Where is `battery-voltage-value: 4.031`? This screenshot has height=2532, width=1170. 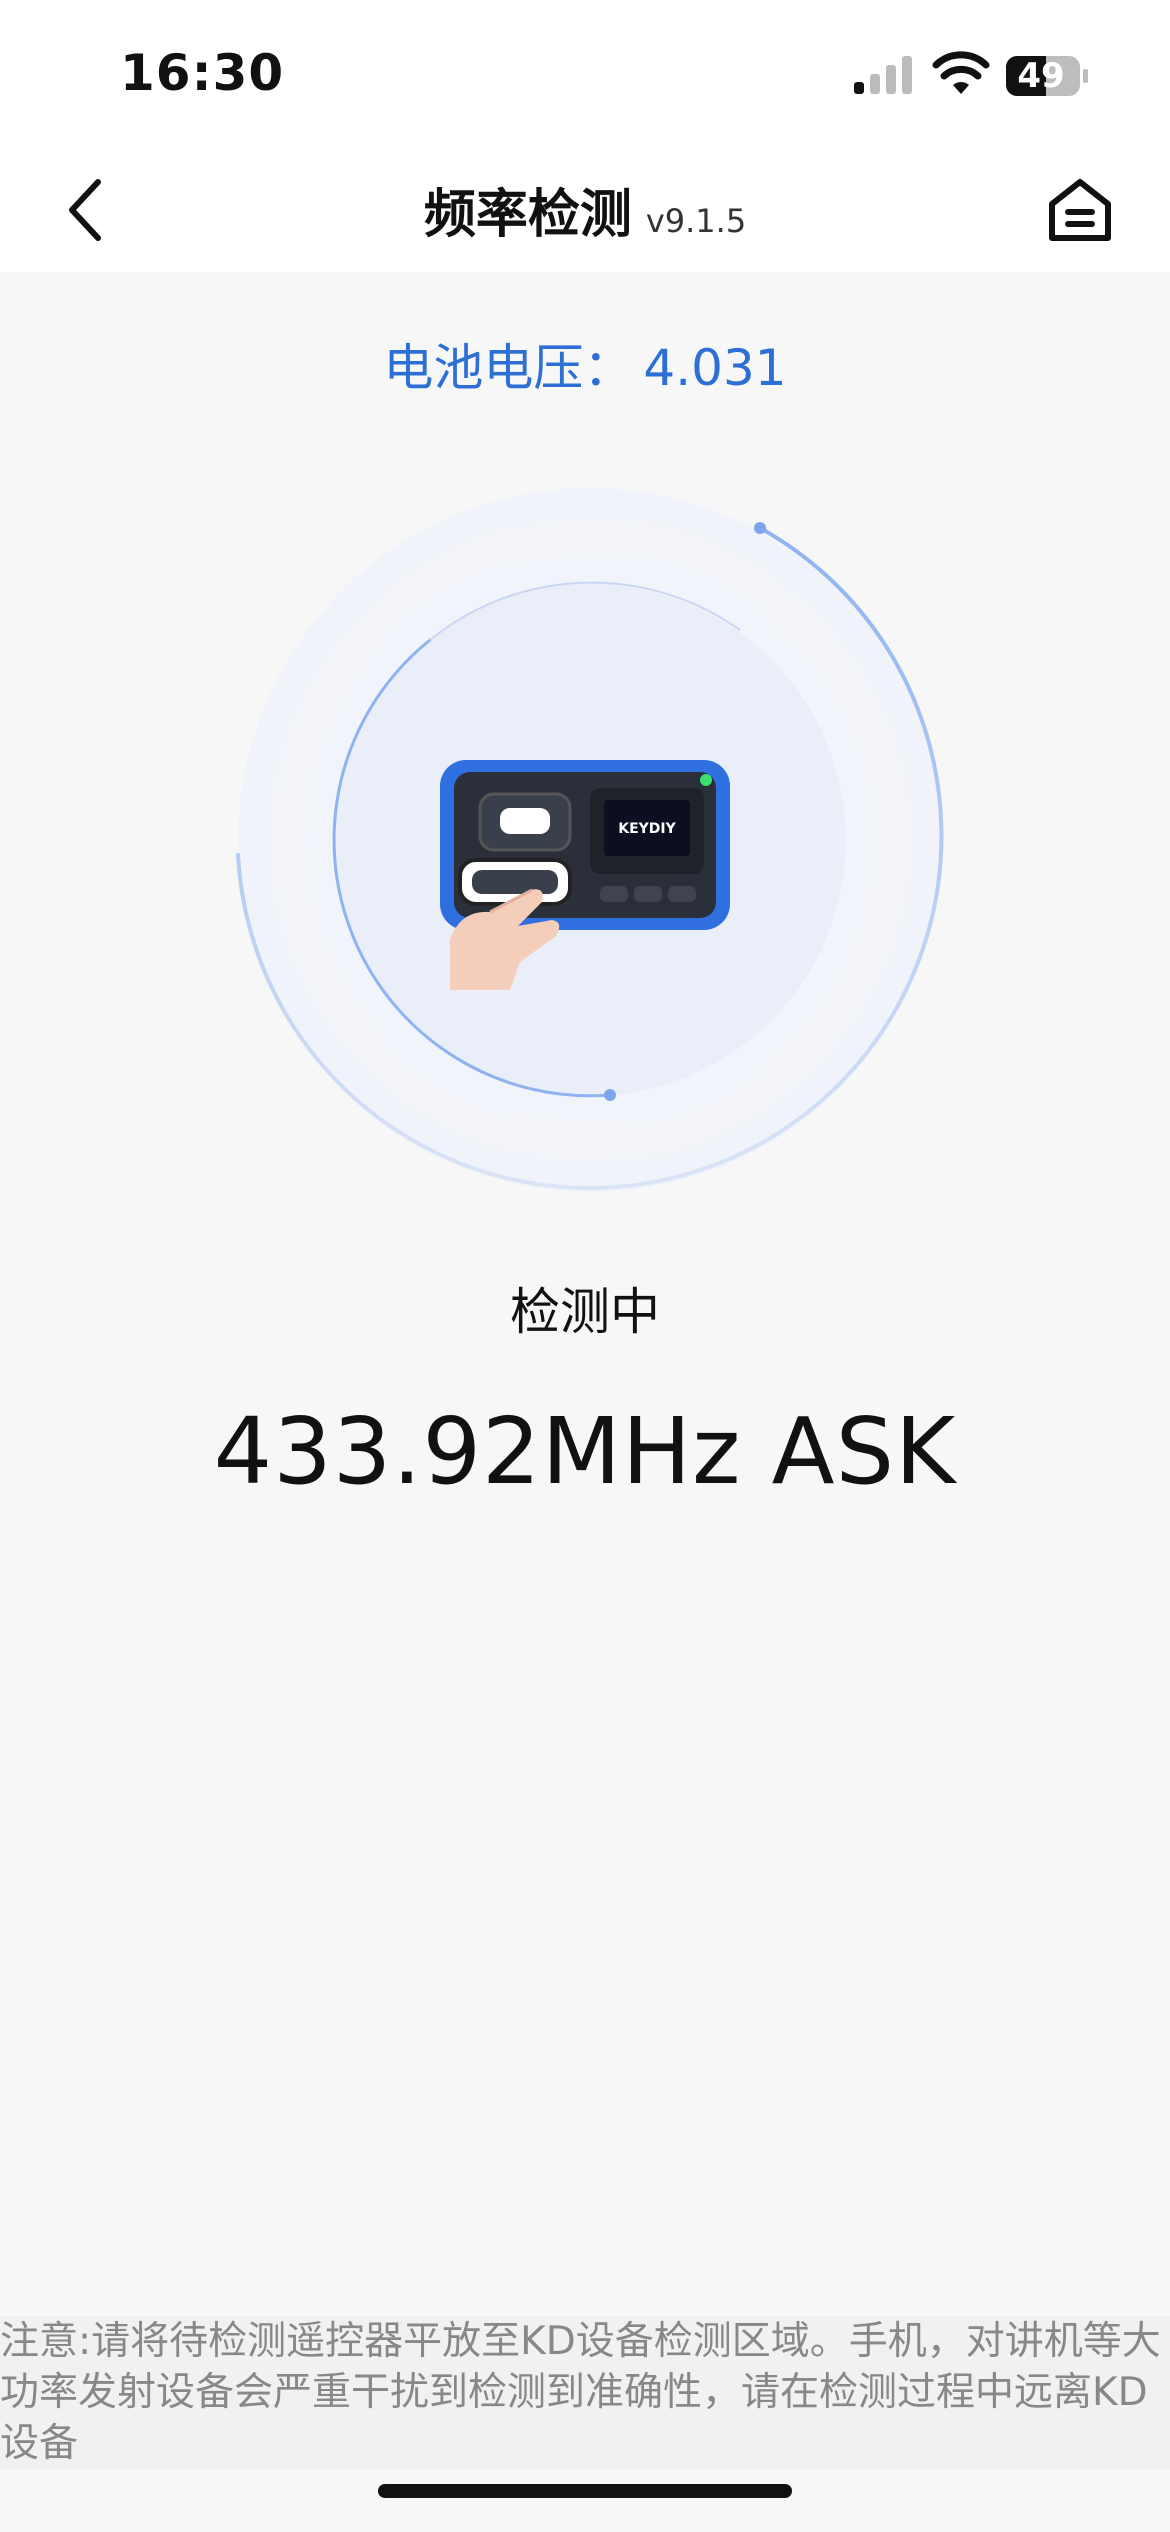 battery-voltage-value: 4.031 is located at coordinates (715, 368).